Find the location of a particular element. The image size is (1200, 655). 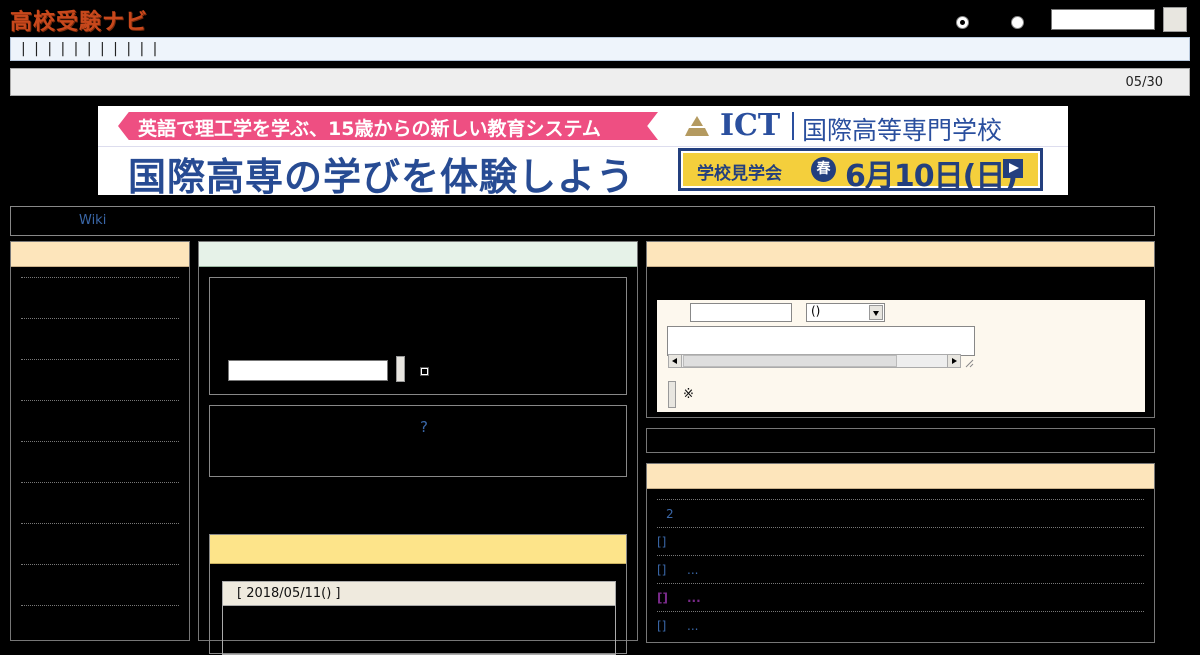

banner-cta: 学校見学会 春 6月10日(日) is located at coordinates (860, 171).